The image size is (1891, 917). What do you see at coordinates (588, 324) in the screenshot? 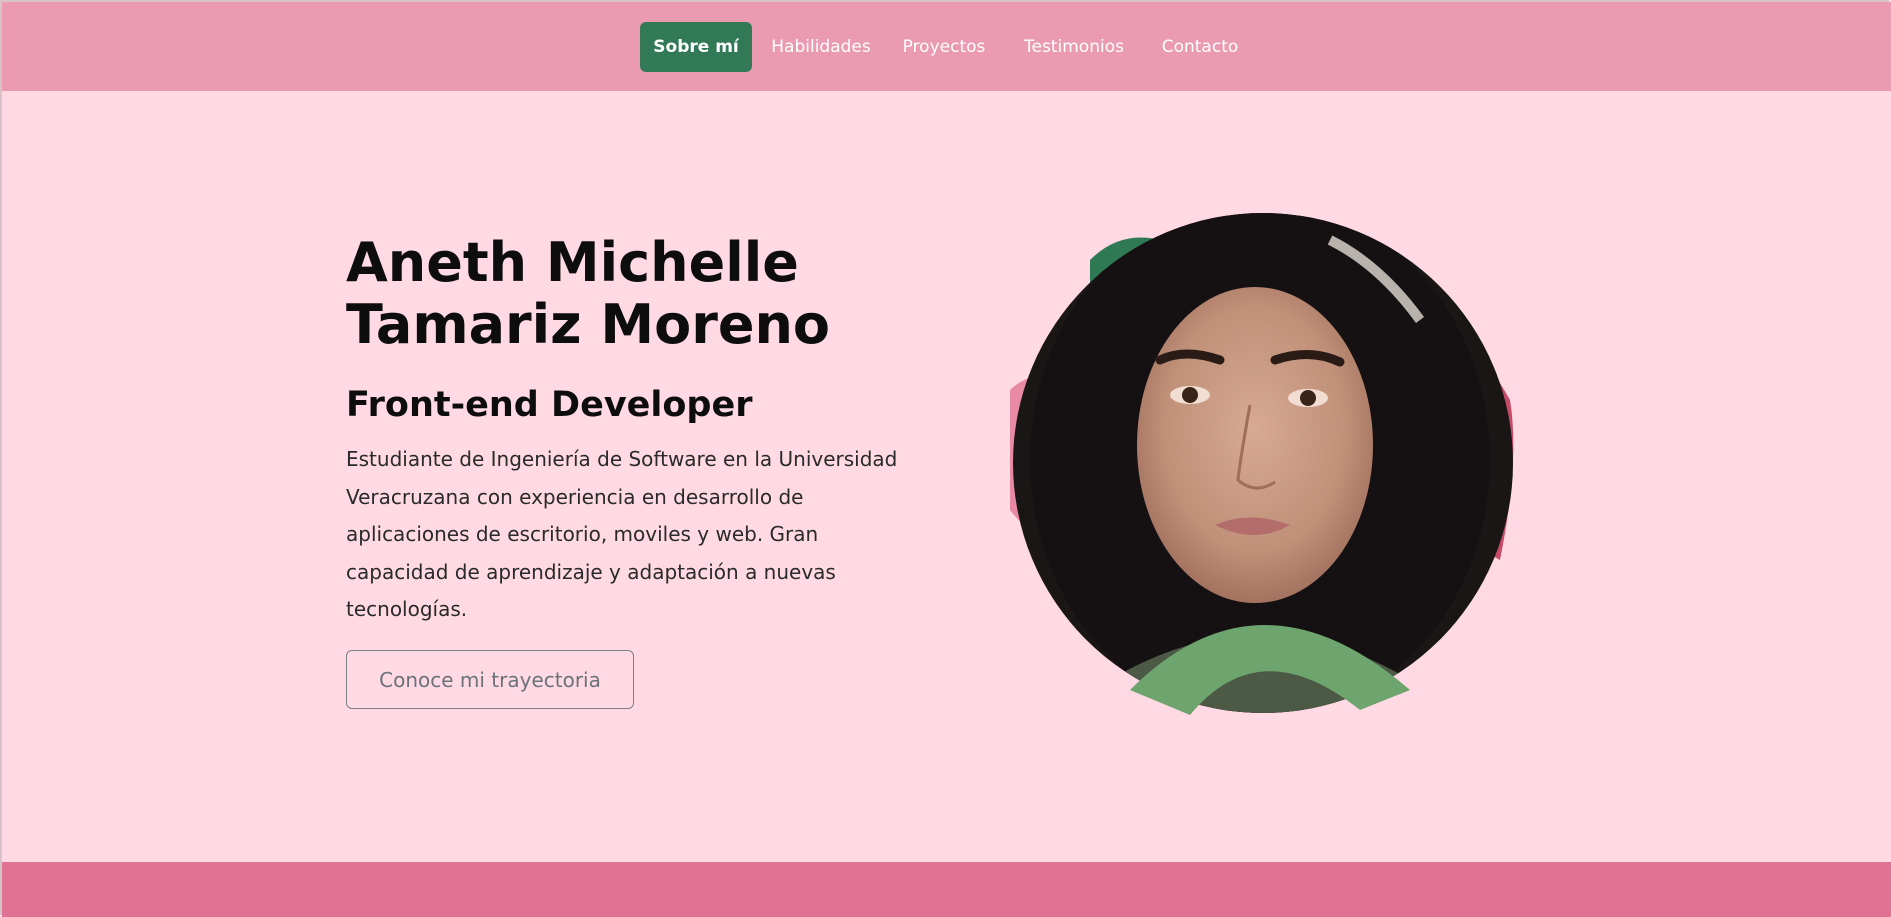
I see `hero-name-line2: Tamariz Moreno` at bounding box center [588, 324].